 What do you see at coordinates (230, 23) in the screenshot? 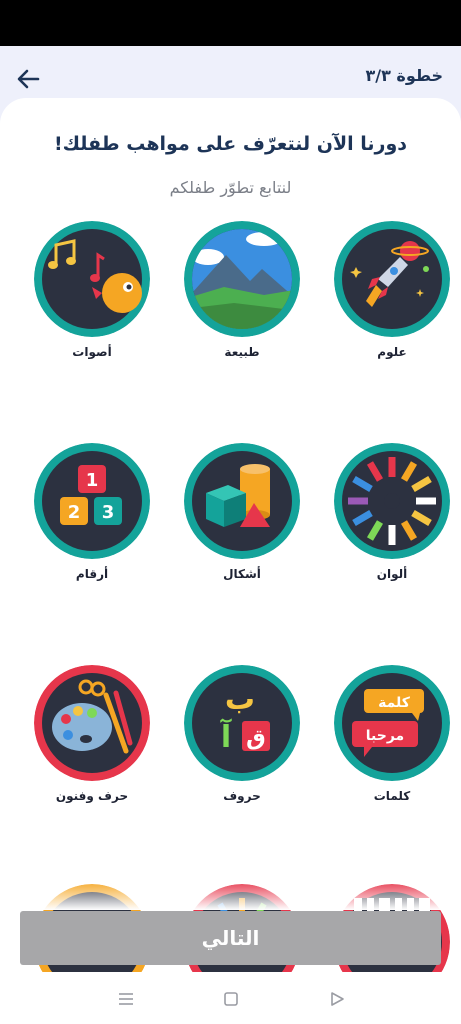
I see `status-bar` at bounding box center [230, 23].